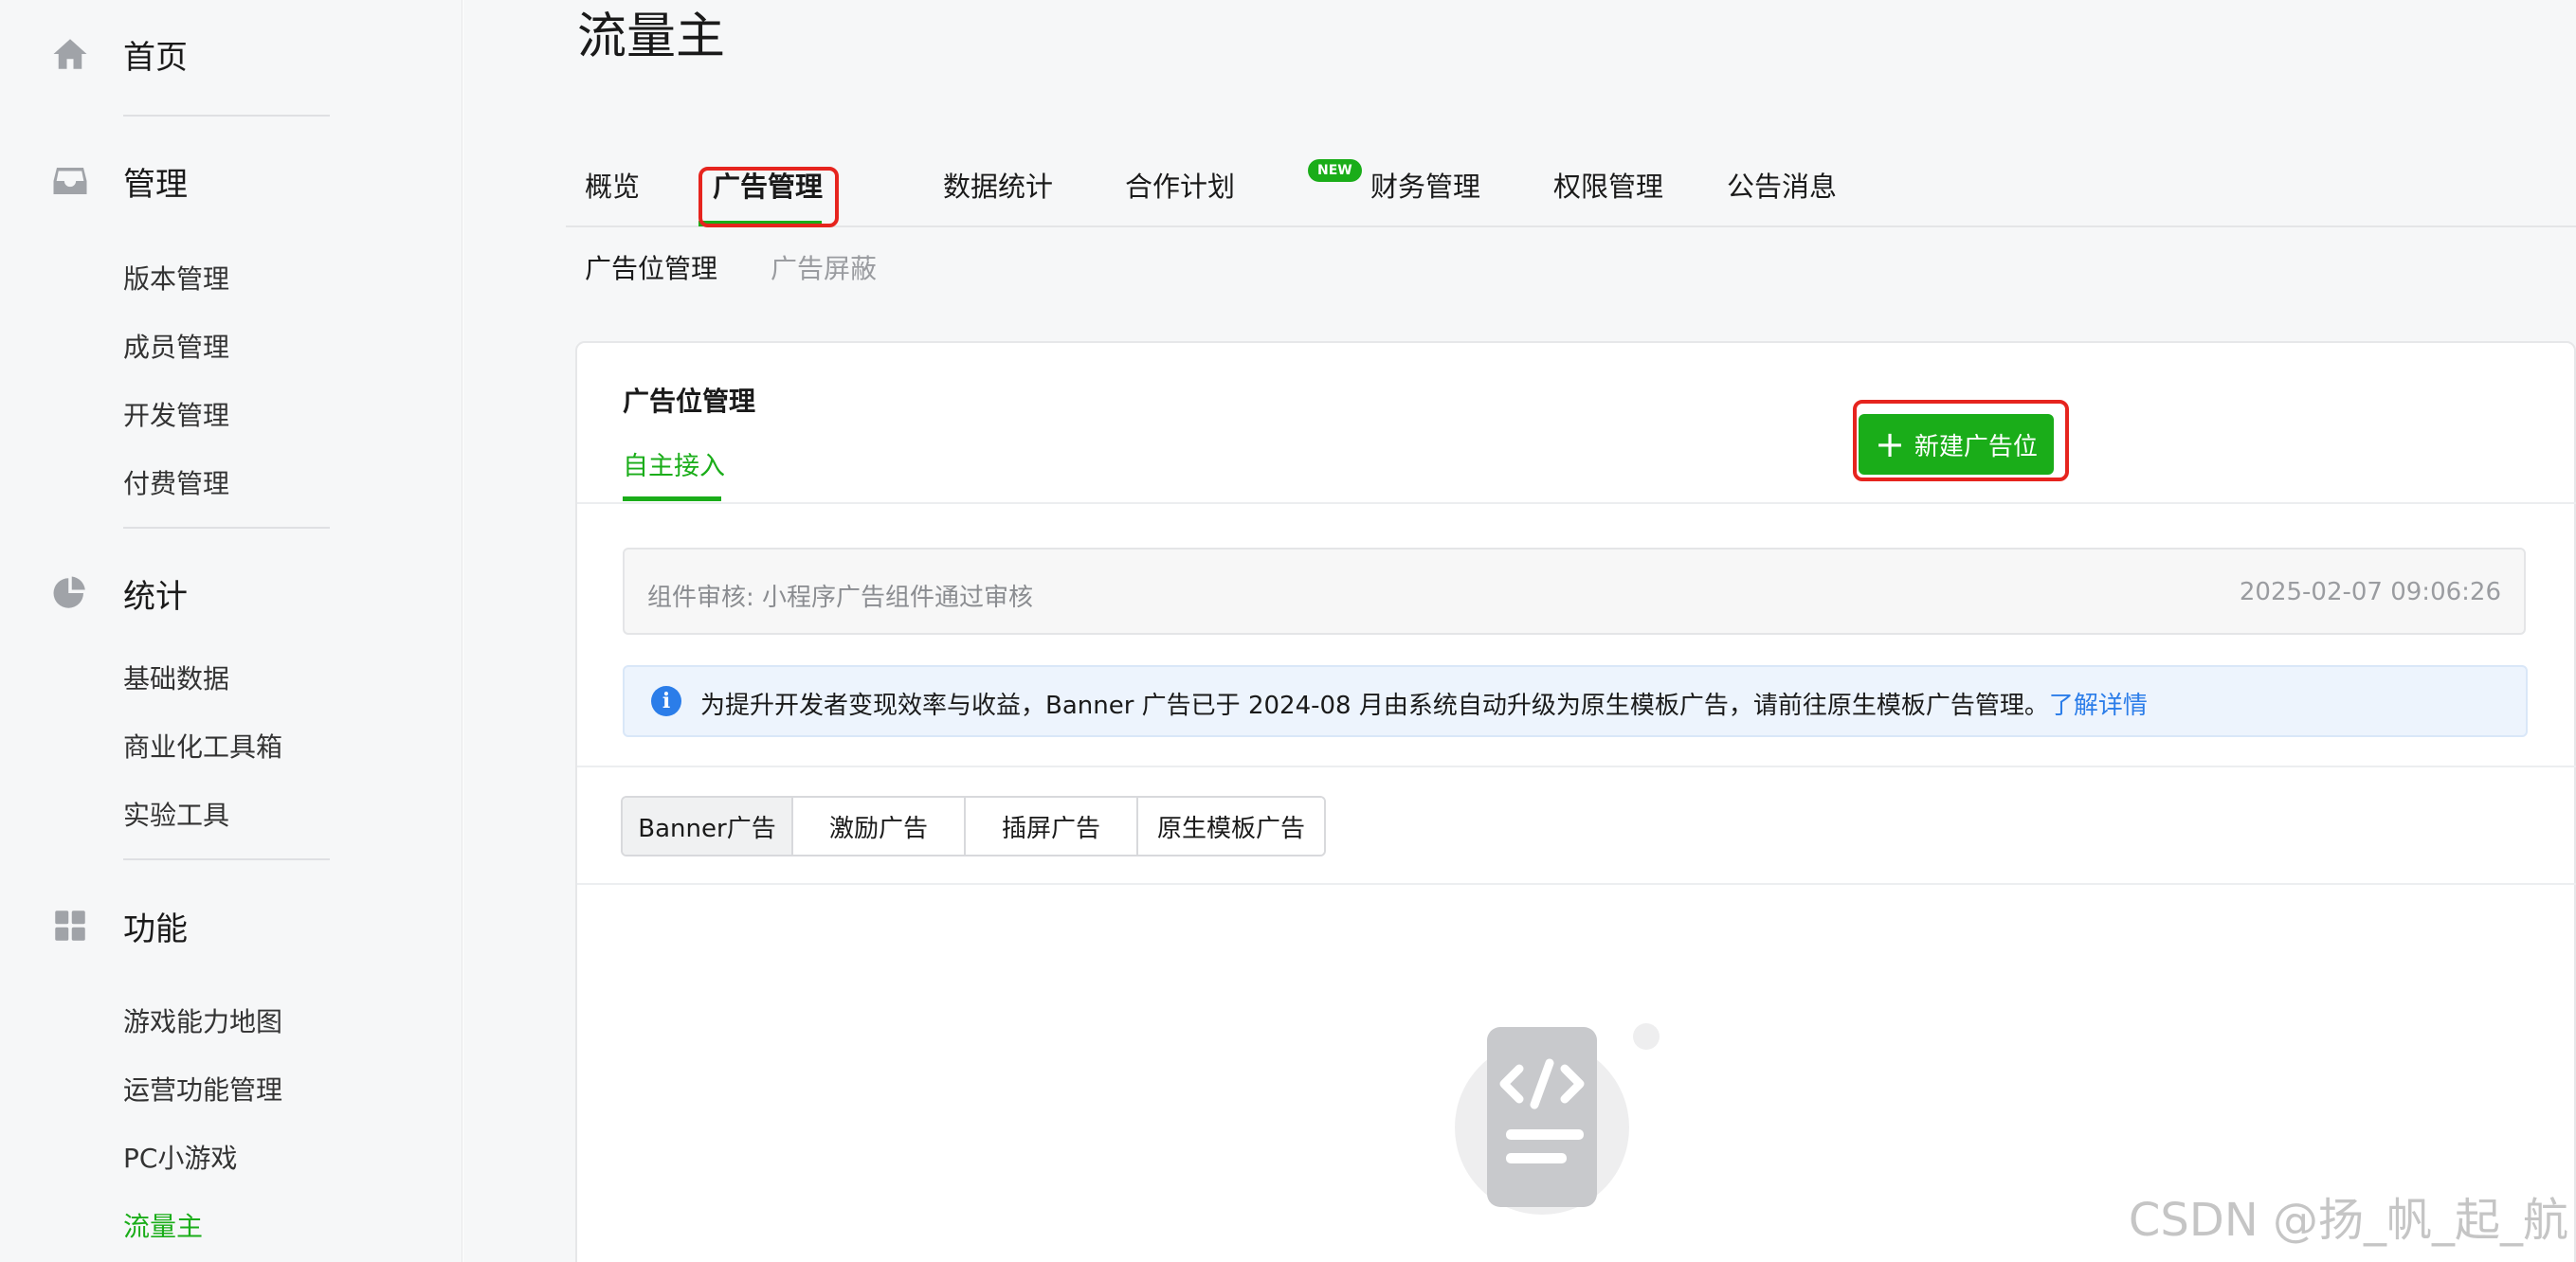 The height and width of the screenshot is (1262, 2576). Describe the element at coordinates (1608, 185) in the screenshot. I see `tab-permissions: 权限管理` at that location.